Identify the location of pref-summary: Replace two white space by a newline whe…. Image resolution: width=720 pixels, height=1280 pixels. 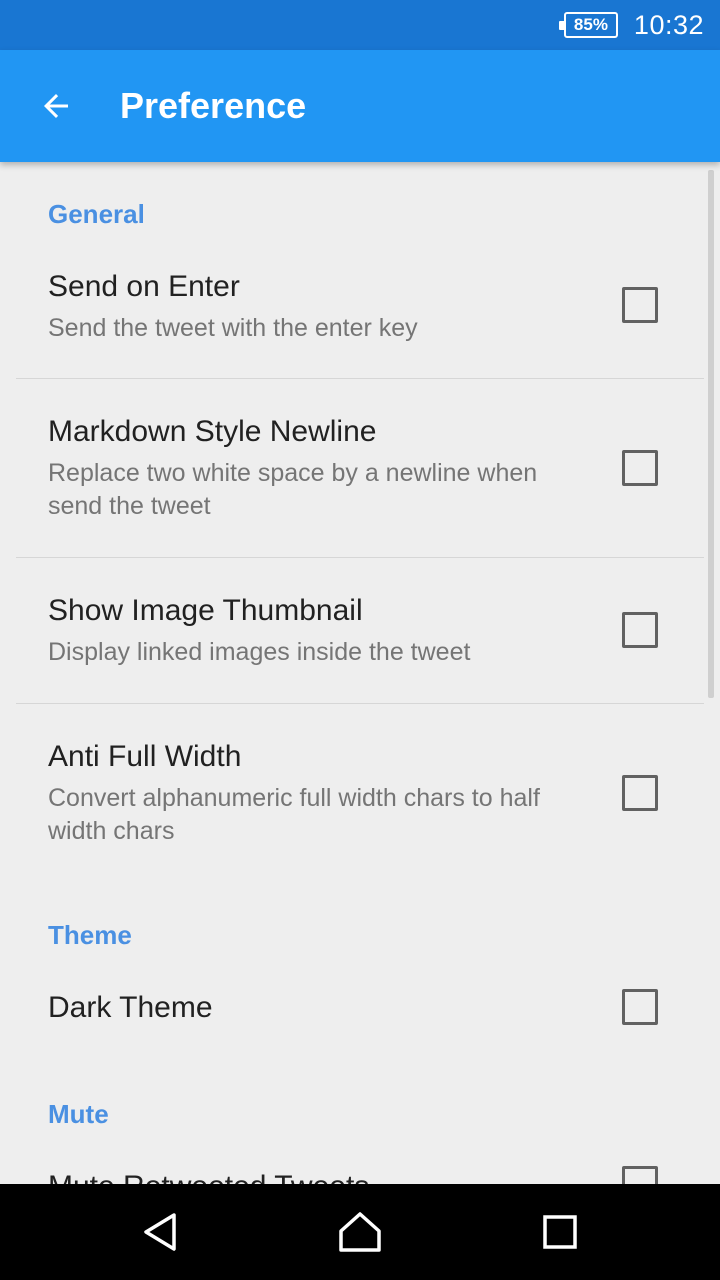
(293, 489).